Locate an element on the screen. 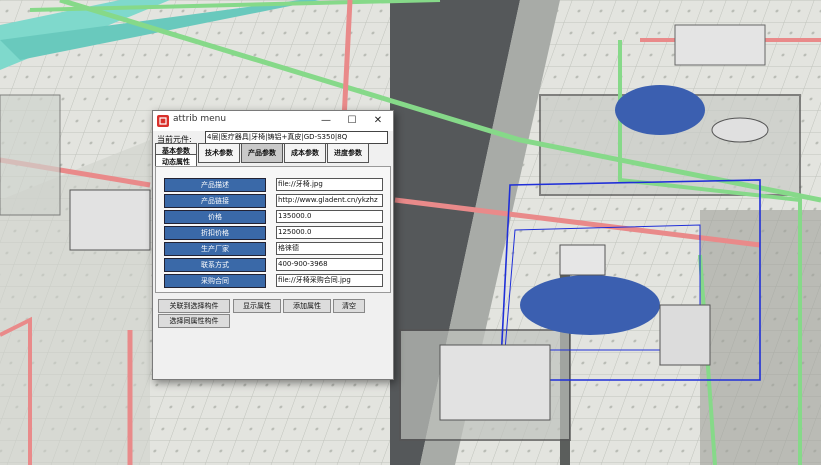 Image resolution: width=821 pixels, height=465 pixels. chair-base-top is located at coordinates (740, 130).